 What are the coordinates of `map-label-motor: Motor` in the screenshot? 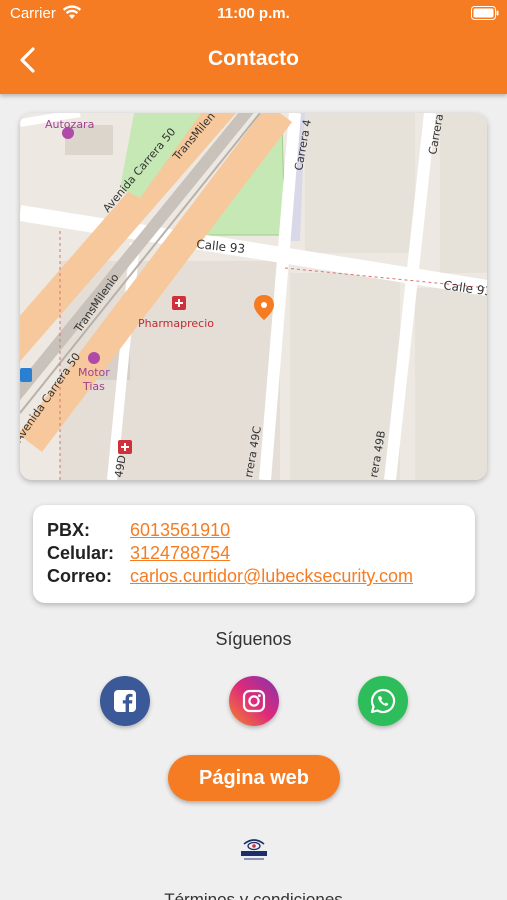 It's located at (94, 372).